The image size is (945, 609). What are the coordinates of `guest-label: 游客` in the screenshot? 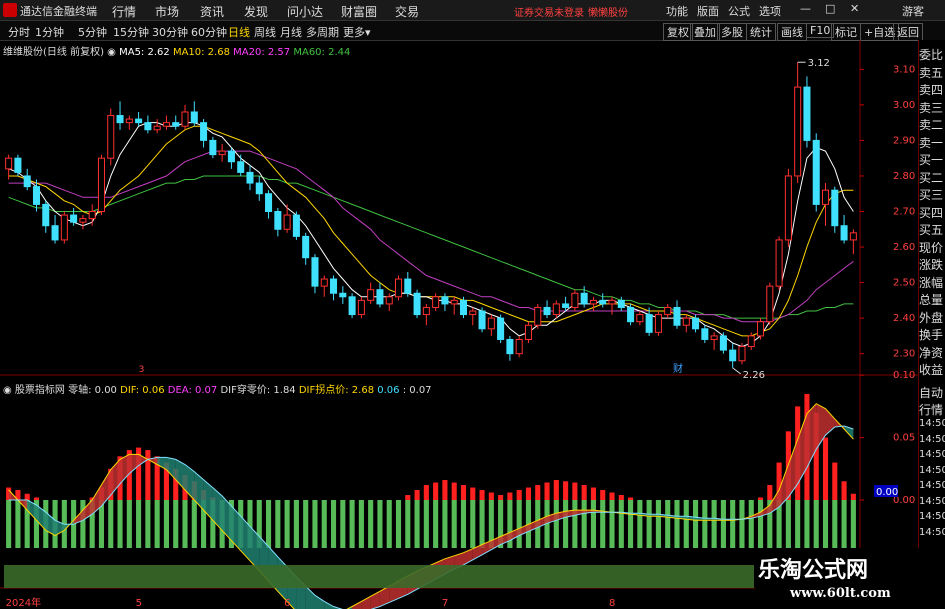 It's located at (913, 11).